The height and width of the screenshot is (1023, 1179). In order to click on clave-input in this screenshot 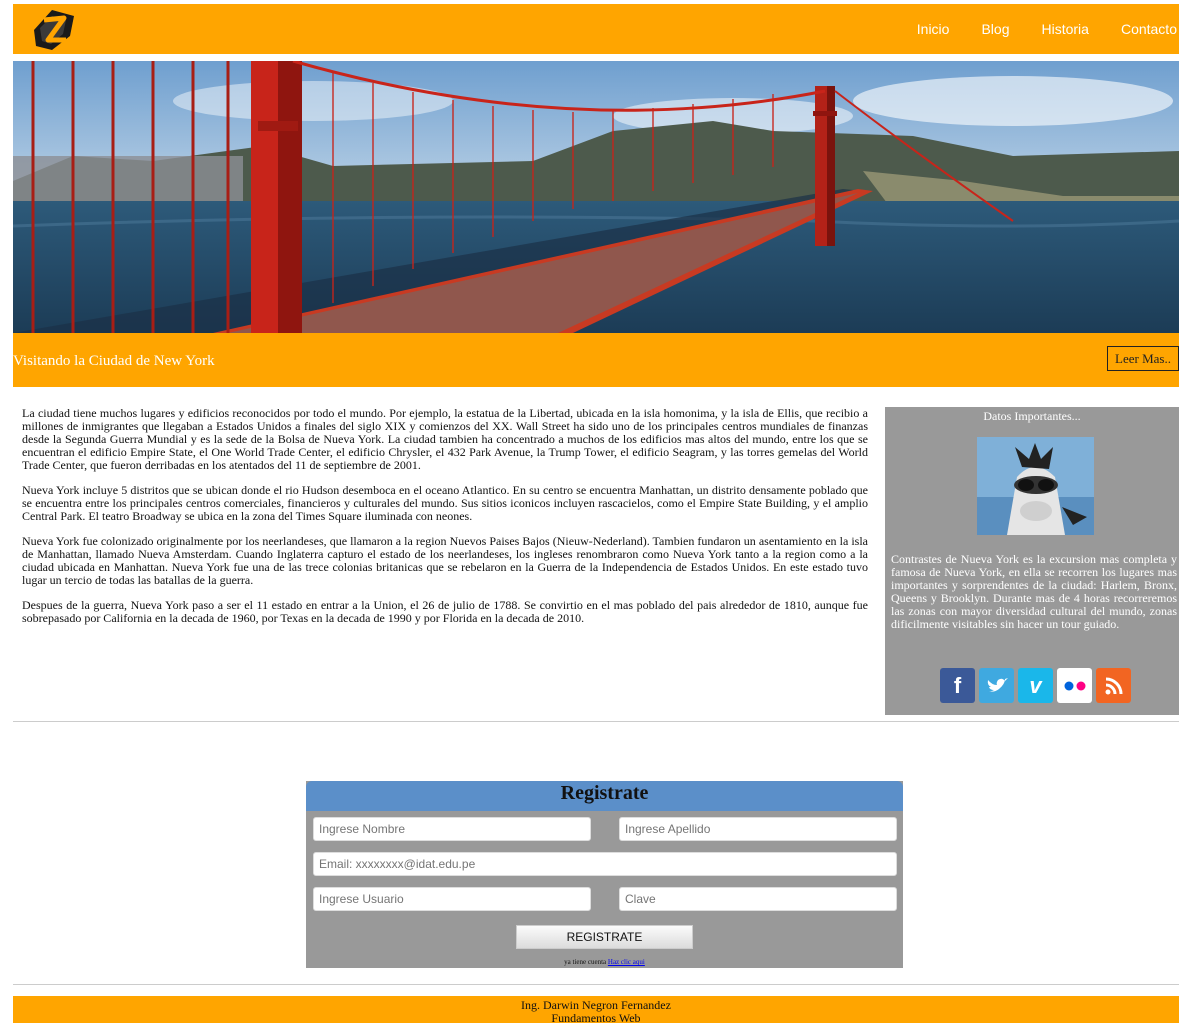, I will do `click(758, 899)`.